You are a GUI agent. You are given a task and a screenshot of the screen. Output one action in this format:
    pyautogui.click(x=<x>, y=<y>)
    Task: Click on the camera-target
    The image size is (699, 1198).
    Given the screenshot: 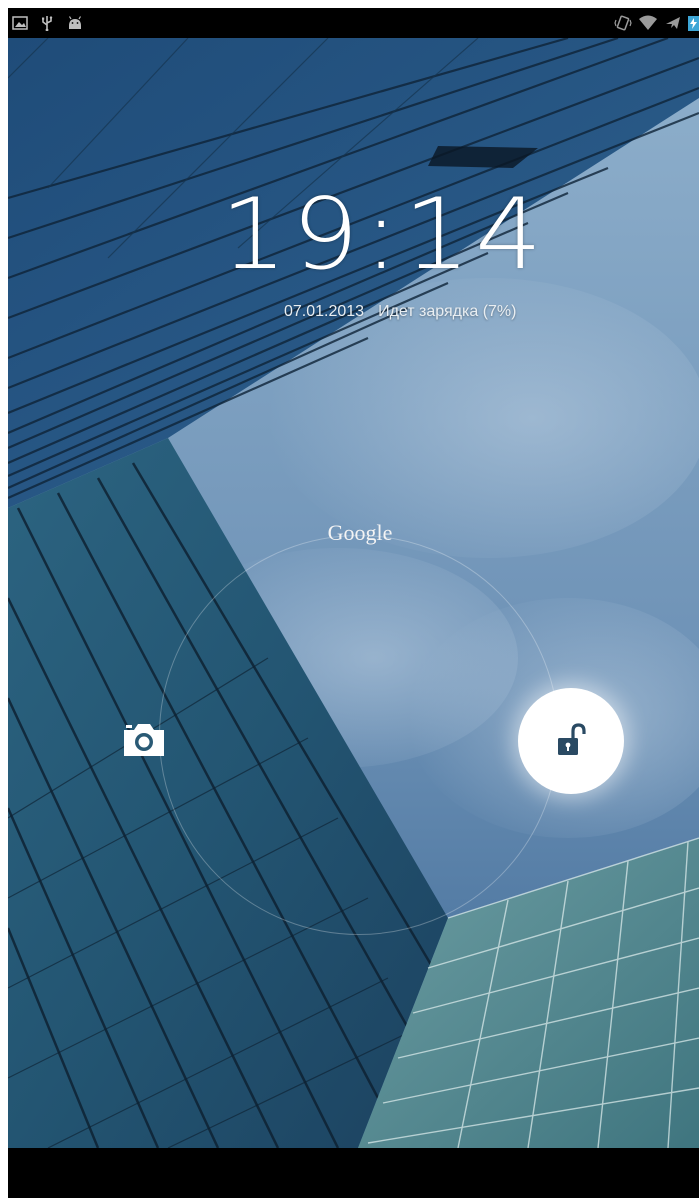 What is the action you would take?
    pyautogui.click(x=146, y=744)
    